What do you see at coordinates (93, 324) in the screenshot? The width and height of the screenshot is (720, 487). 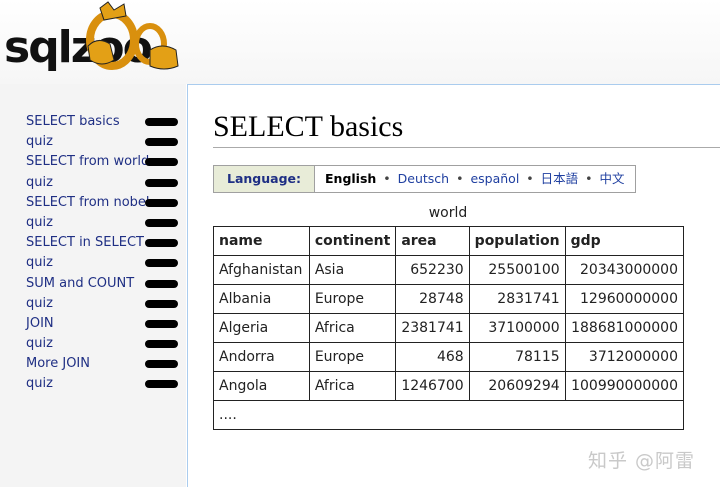 I see `sidebar-item-join: JOIN` at bounding box center [93, 324].